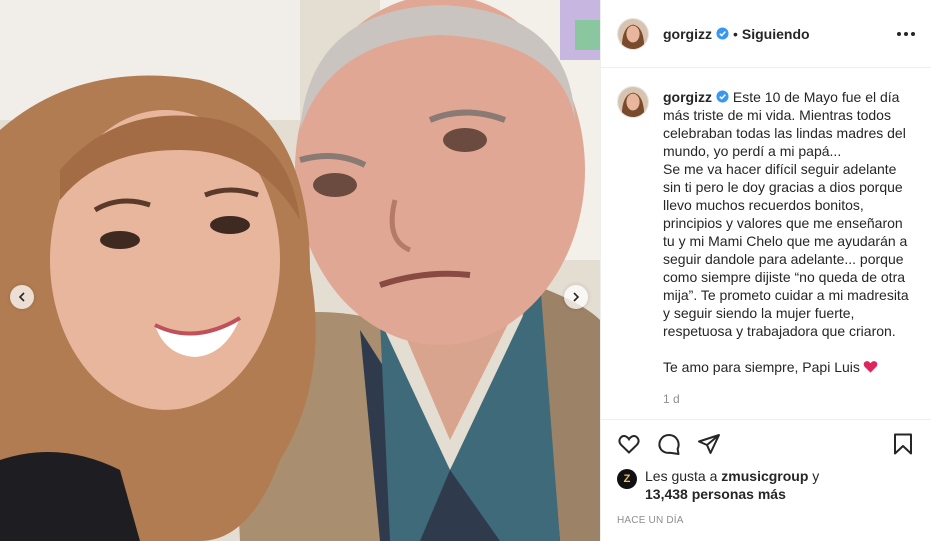  I want to click on liker-username: zmusicgroup, so click(764, 476).